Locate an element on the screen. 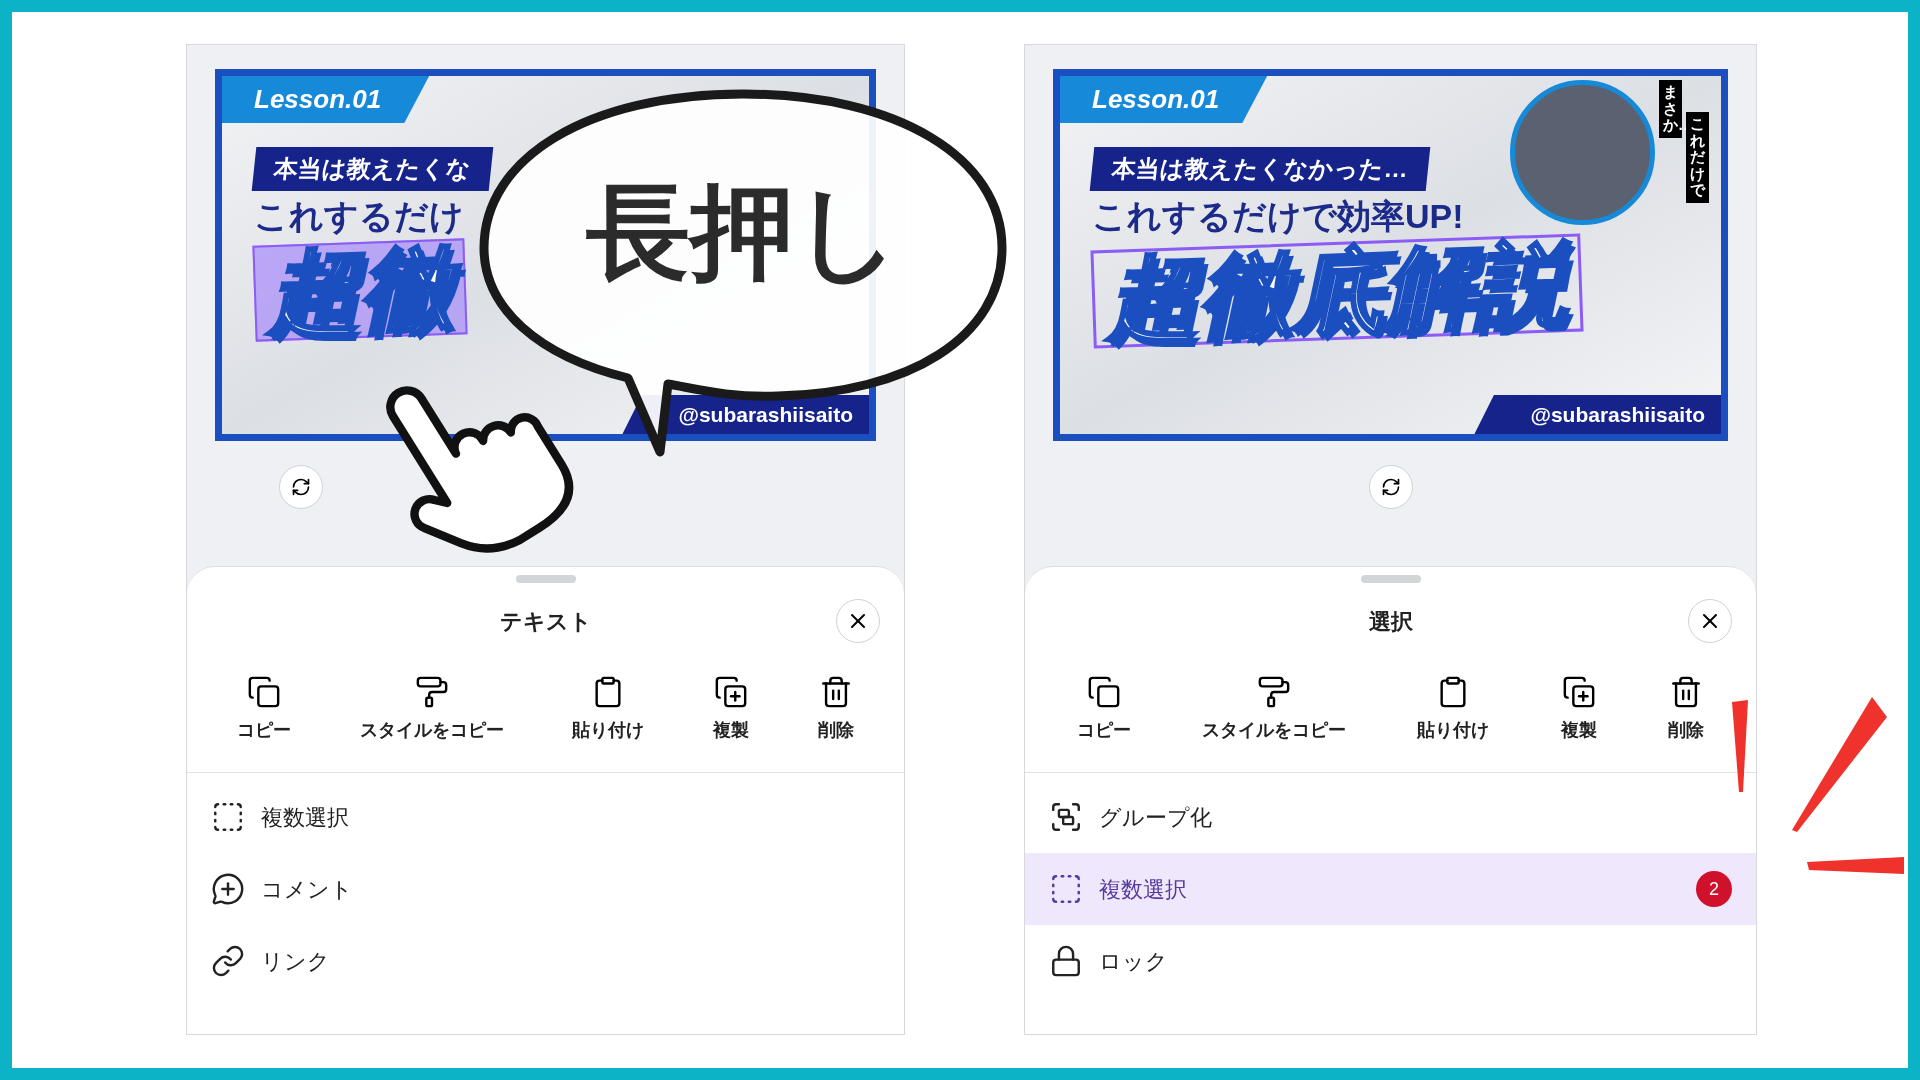 The width and height of the screenshot is (1920, 1080). link-icon is located at coordinates (228, 961).